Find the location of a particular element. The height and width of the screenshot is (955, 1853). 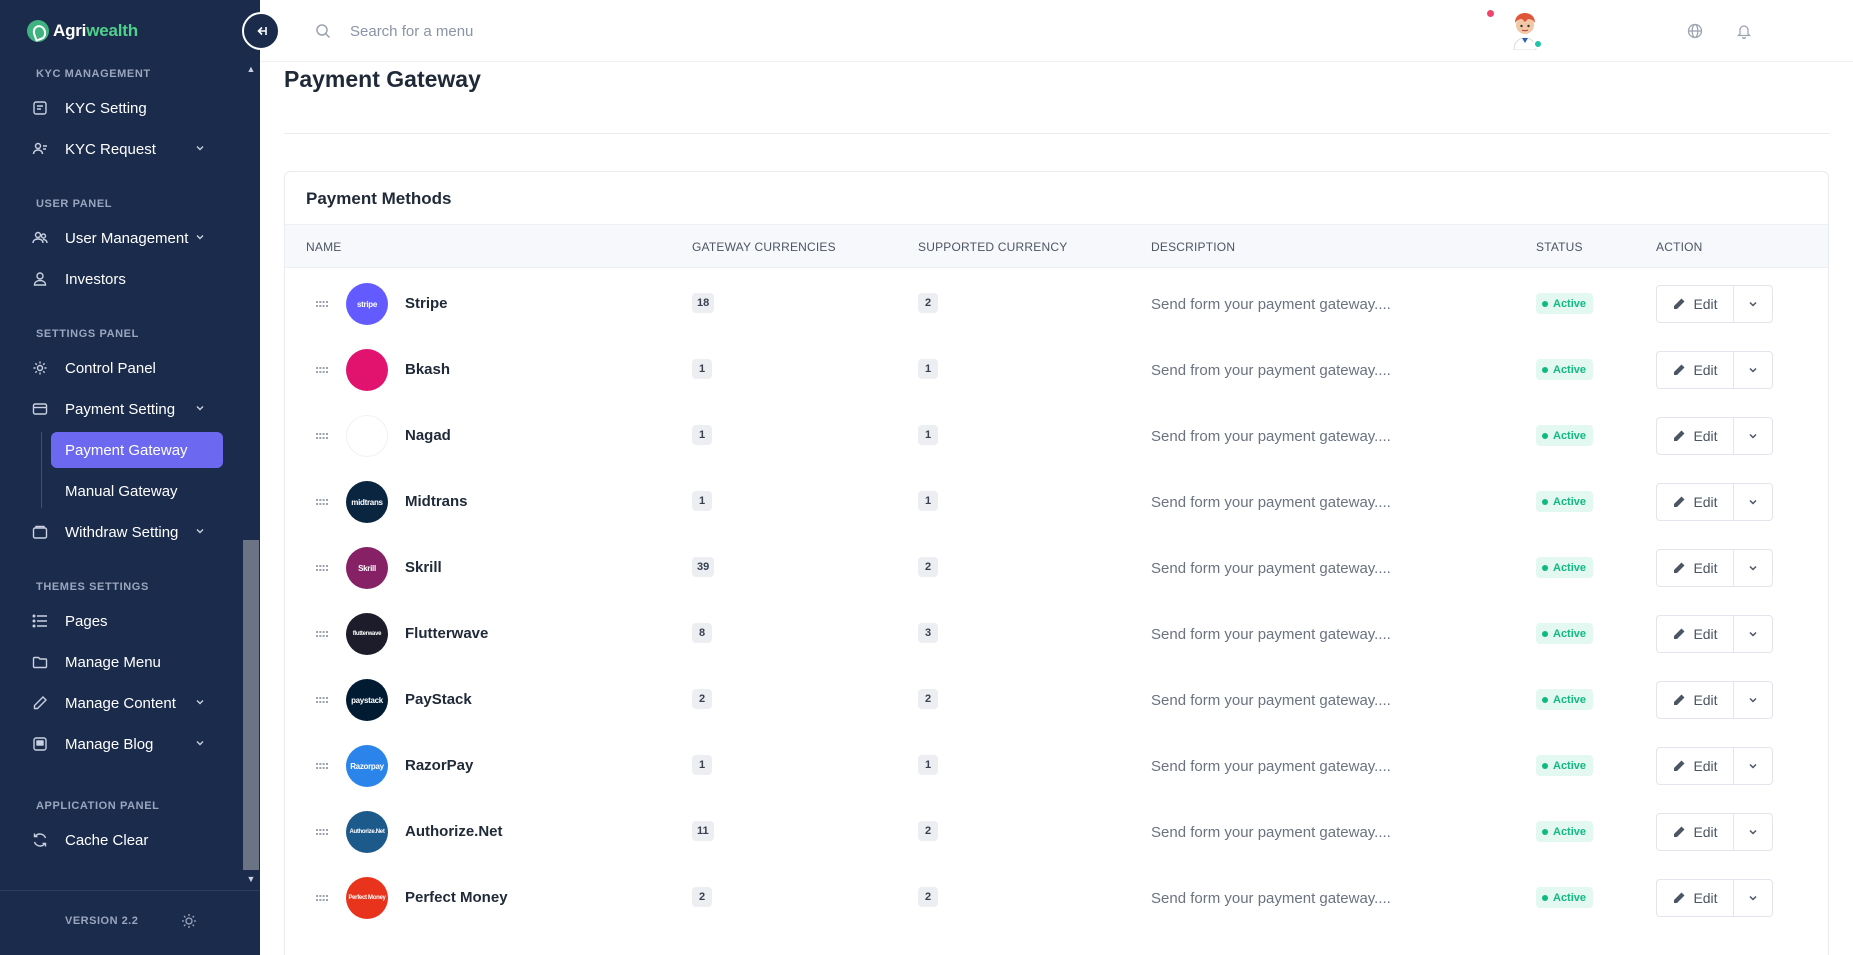

globe-icon is located at coordinates (1695, 31).